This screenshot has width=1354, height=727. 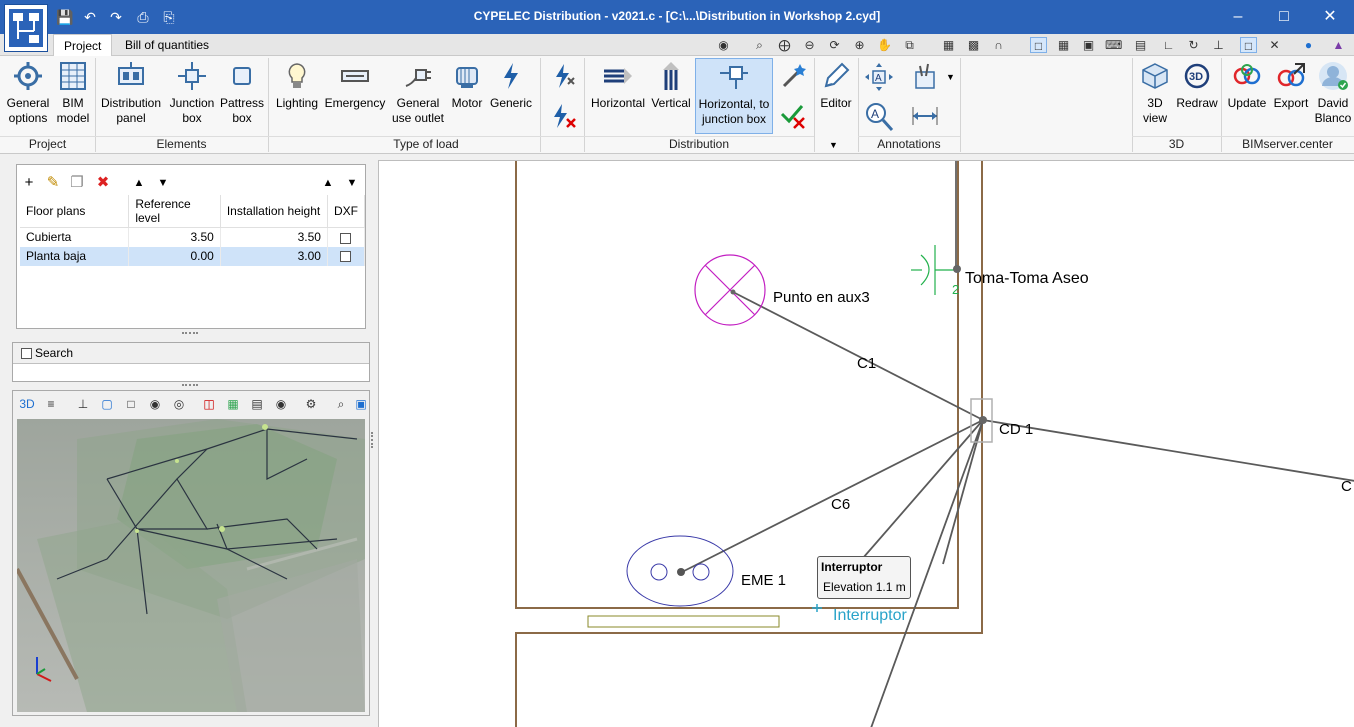 What do you see at coordinates (77, 183) in the screenshot?
I see `copy-icon: ❐` at bounding box center [77, 183].